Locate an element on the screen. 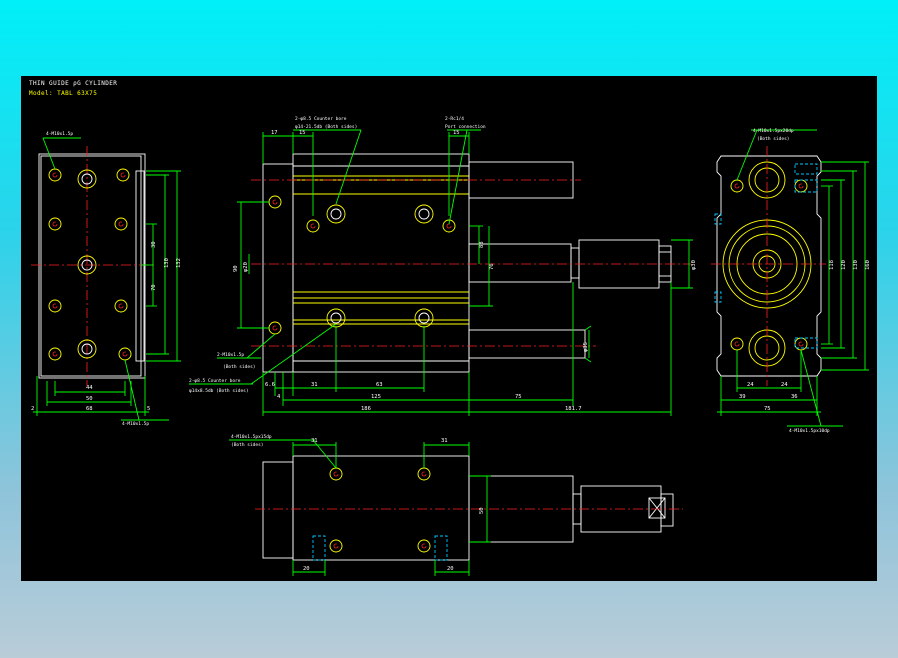 This screenshot has height=658, width=898. dim-6: 6.6 is located at coordinates (270, 385).